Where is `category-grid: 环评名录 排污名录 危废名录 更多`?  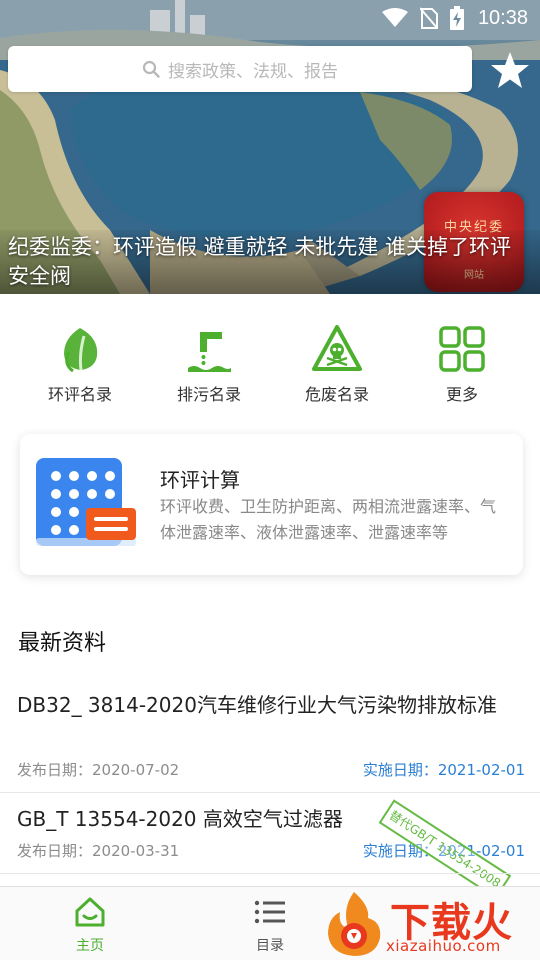
category-grid: 环评名录 排污名录 危废名录 更多 is located at coordinates (270, 365).